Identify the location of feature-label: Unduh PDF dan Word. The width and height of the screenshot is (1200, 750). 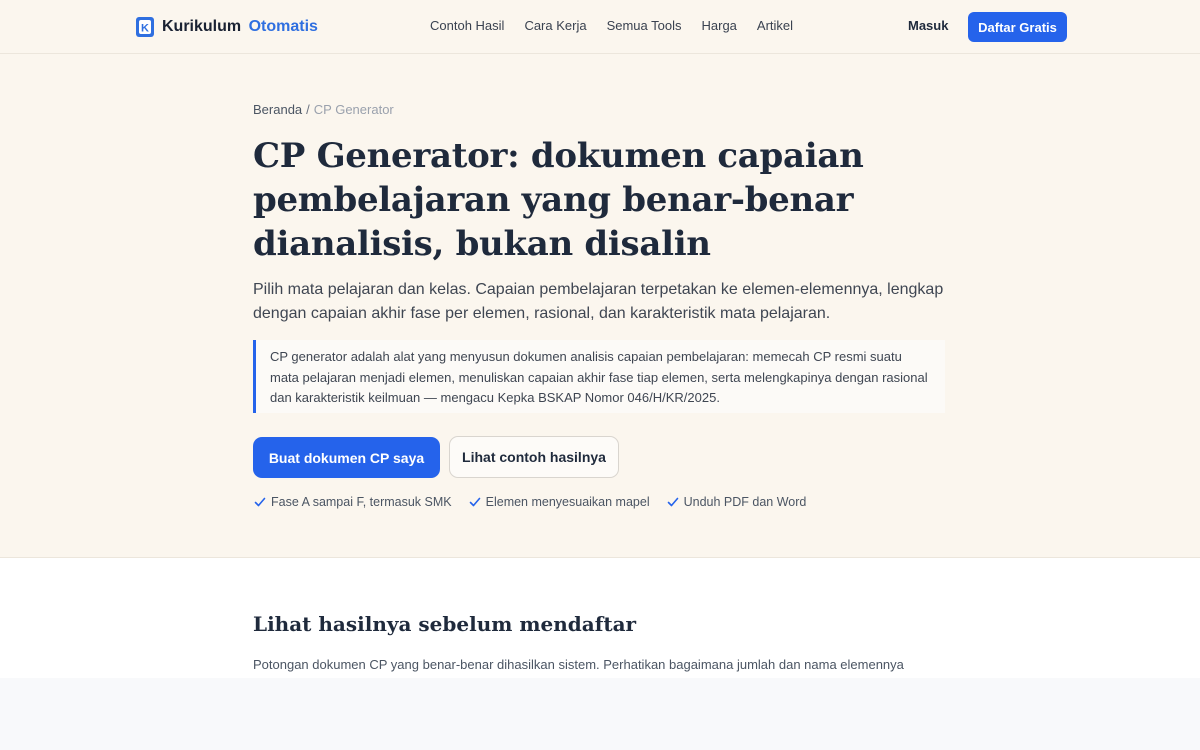
(745, 502).